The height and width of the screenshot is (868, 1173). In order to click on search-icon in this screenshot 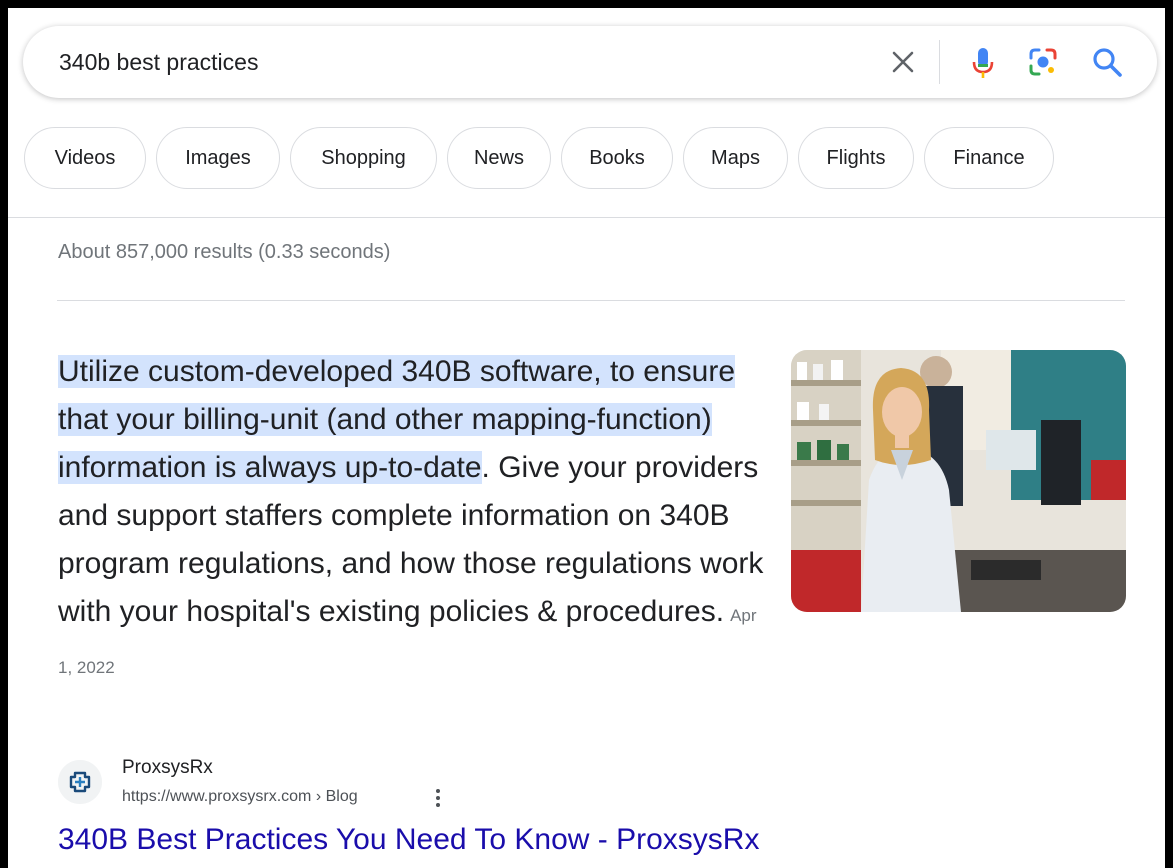, I will do `click(1107, 62)`.